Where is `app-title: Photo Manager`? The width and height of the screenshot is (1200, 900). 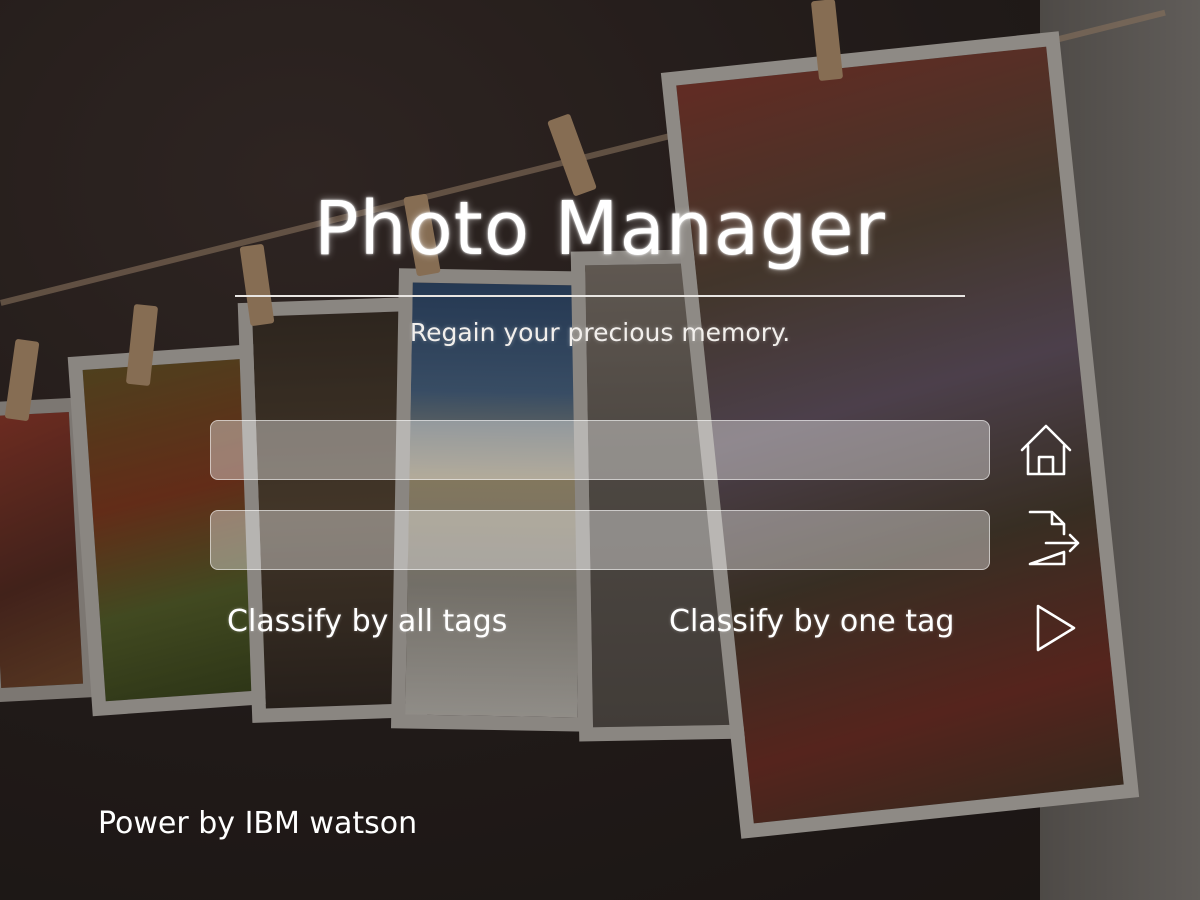 app-title: Photo Manager is located at coordinates (600, 229).